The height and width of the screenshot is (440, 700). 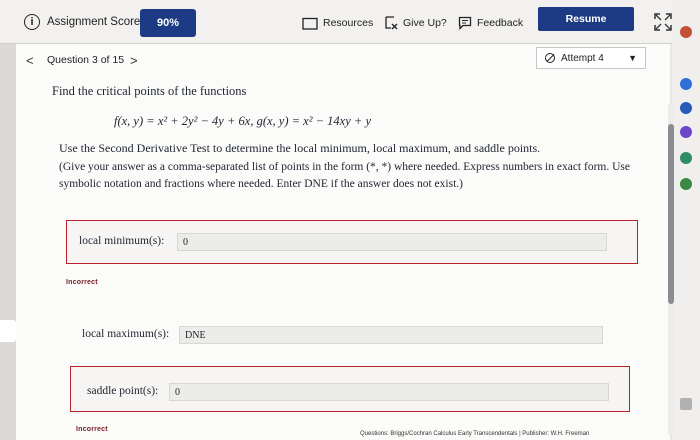 I want to click on give-up-label: Give Up?, so click(x=425, y=23).